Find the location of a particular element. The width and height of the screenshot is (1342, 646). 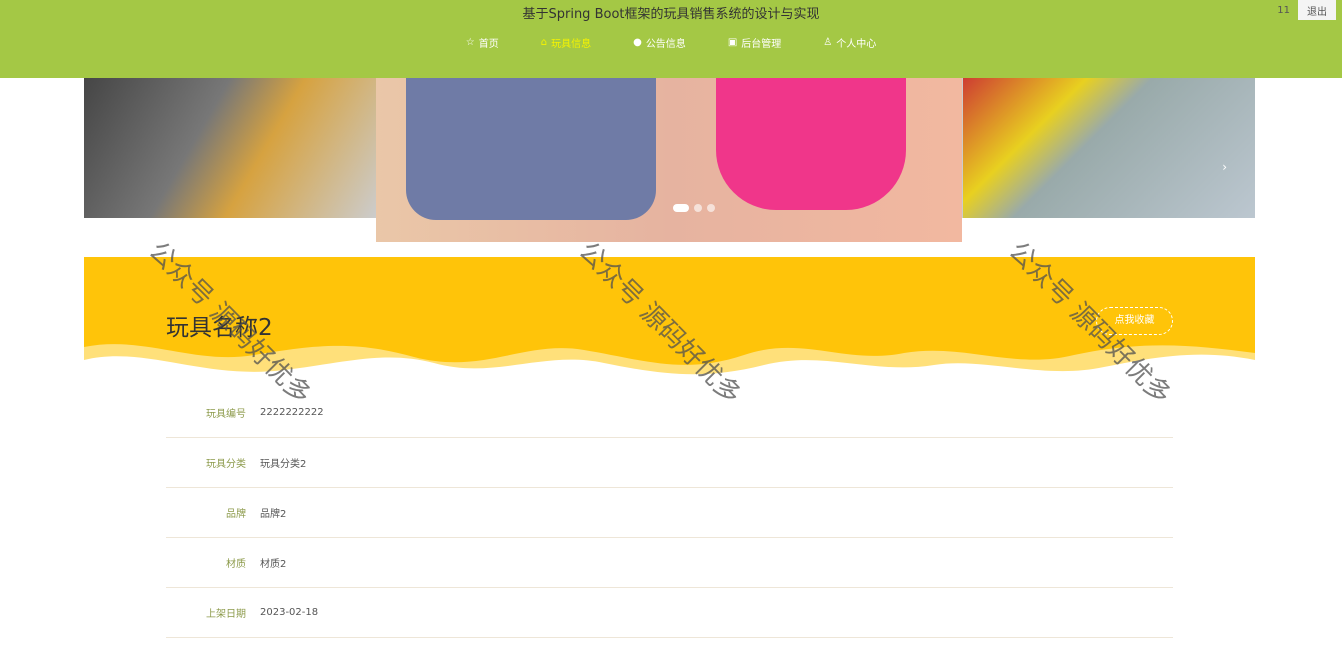

nav-profile: ♙ 个人中心 is located at coordinates (849, 42).